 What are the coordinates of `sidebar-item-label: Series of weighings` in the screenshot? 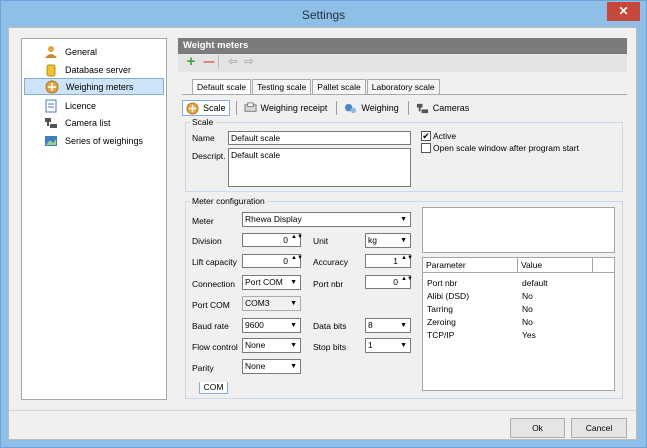 It's located at (104, 140).